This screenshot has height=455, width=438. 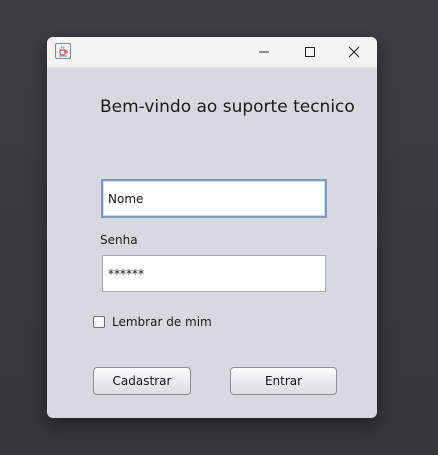 I want to click on remember-me-checkbox, so click(x=99, y=322).